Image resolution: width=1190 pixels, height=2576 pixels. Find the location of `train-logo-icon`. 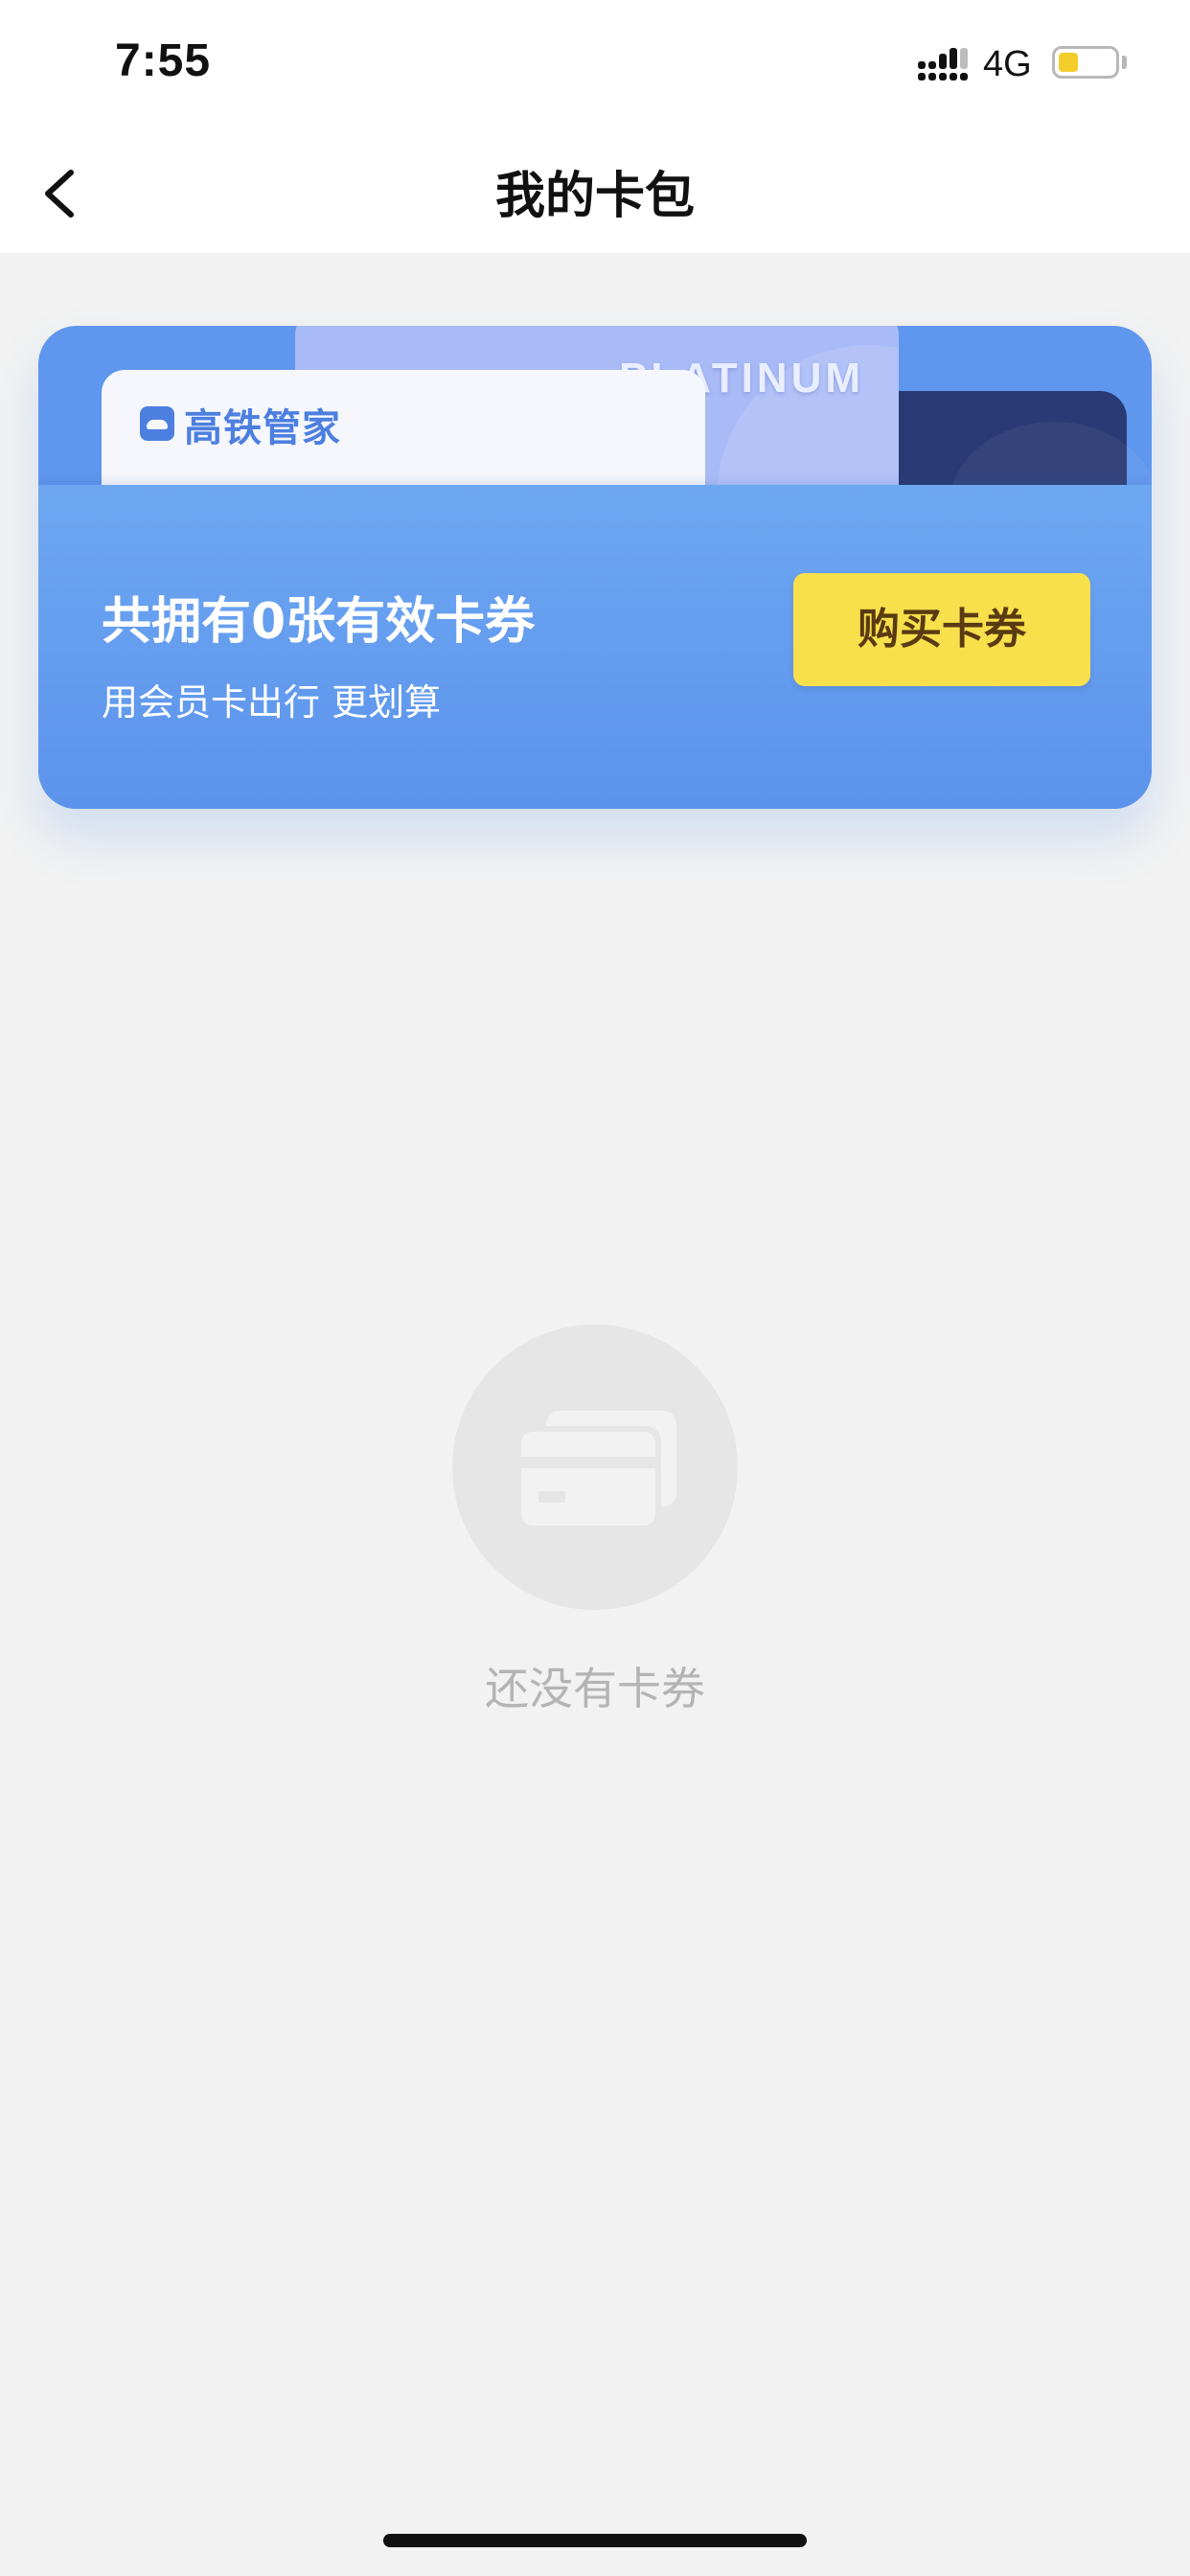

train-logo-icon is located at coordinates (157, 423).